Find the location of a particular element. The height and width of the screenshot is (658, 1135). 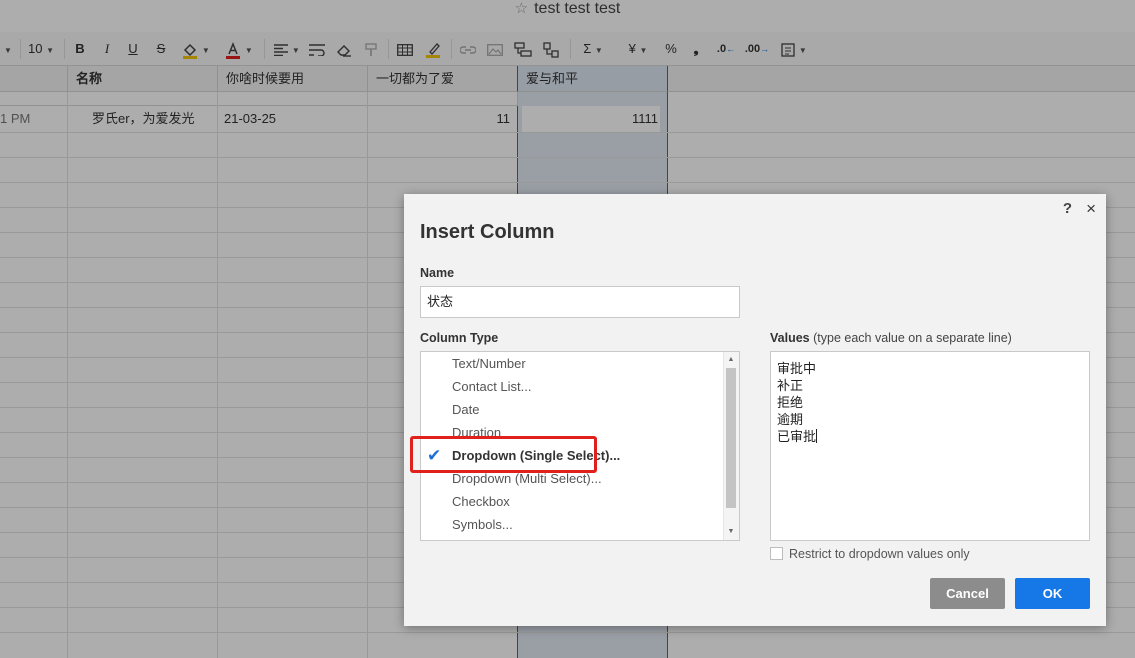

value-line: 拒绝 is located at coordinates (790, 402).